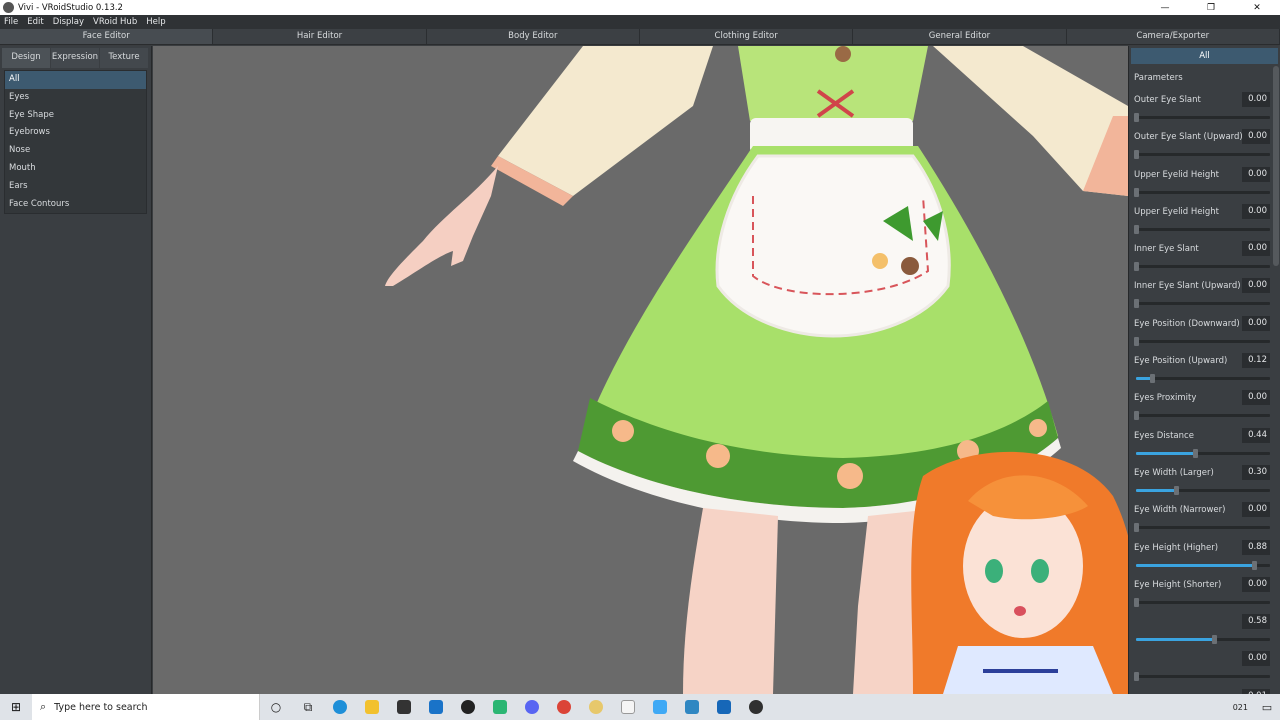  I want to click on parameters-scrollbar, so click(1276, 166).